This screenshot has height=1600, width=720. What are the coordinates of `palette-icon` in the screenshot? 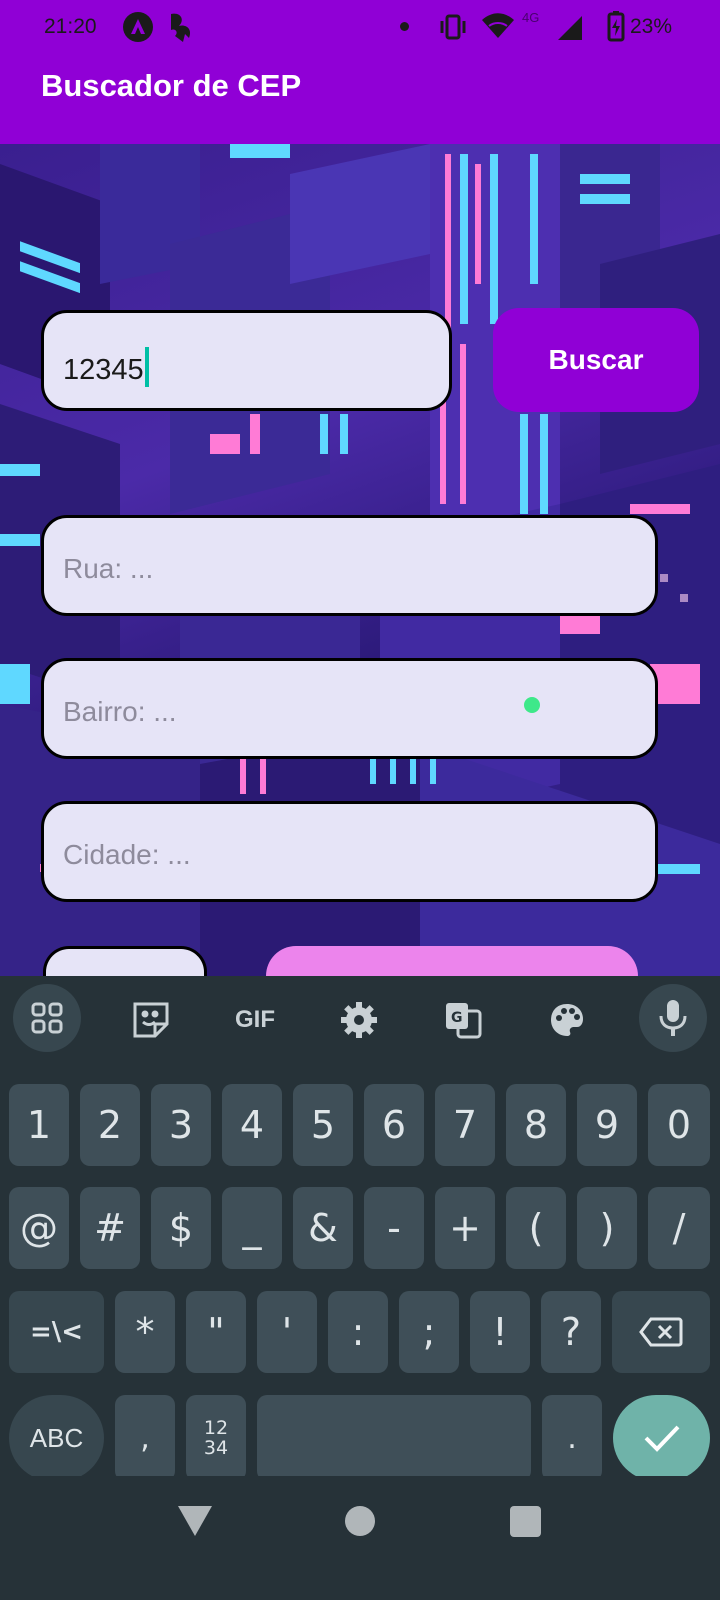 It's located at (567, 1020).